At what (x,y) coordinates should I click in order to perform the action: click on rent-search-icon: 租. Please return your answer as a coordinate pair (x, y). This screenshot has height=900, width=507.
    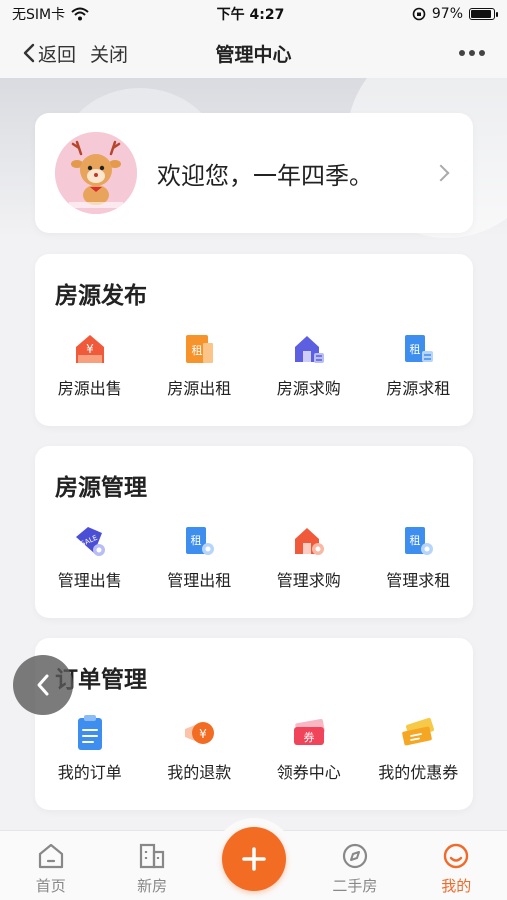
    Looking at the image, I should click on (419, 348).